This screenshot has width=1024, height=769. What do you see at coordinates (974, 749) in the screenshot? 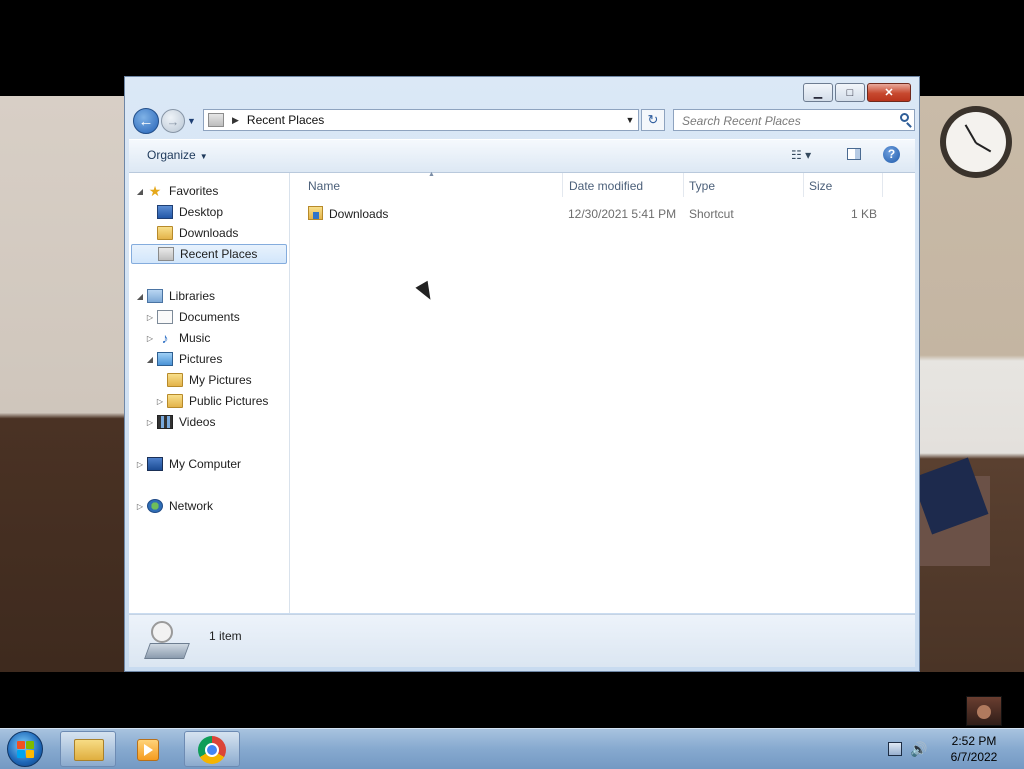
I see `taskbar-clock: 2:52 PM 6/7/2022` at bounding box center [974, 749].